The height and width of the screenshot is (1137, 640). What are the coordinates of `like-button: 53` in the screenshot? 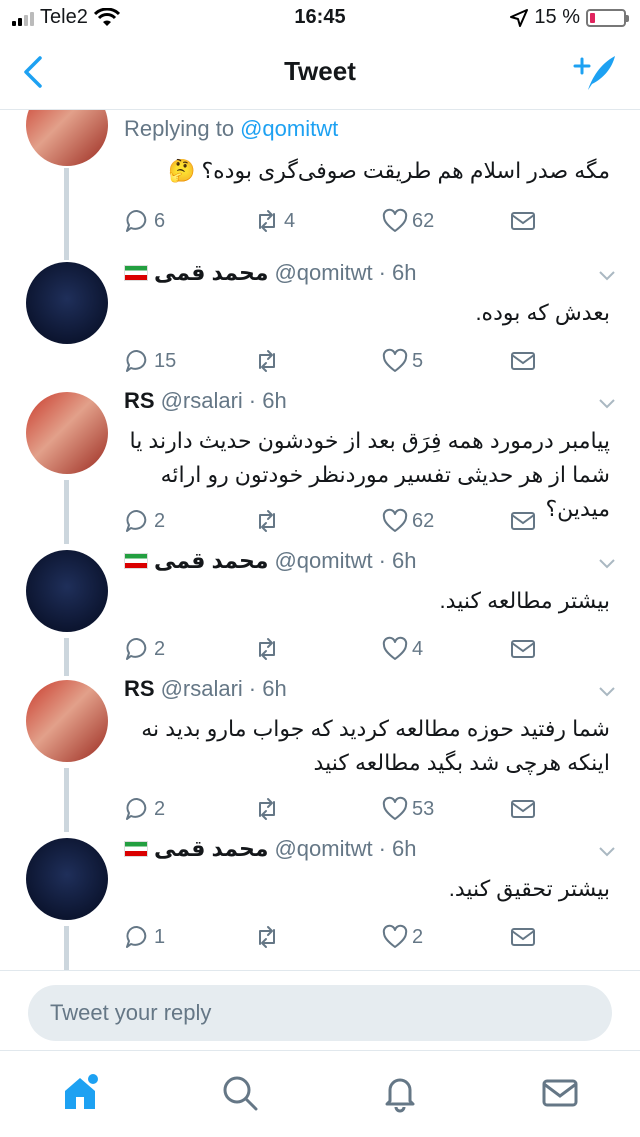 It's located at (408, 809).